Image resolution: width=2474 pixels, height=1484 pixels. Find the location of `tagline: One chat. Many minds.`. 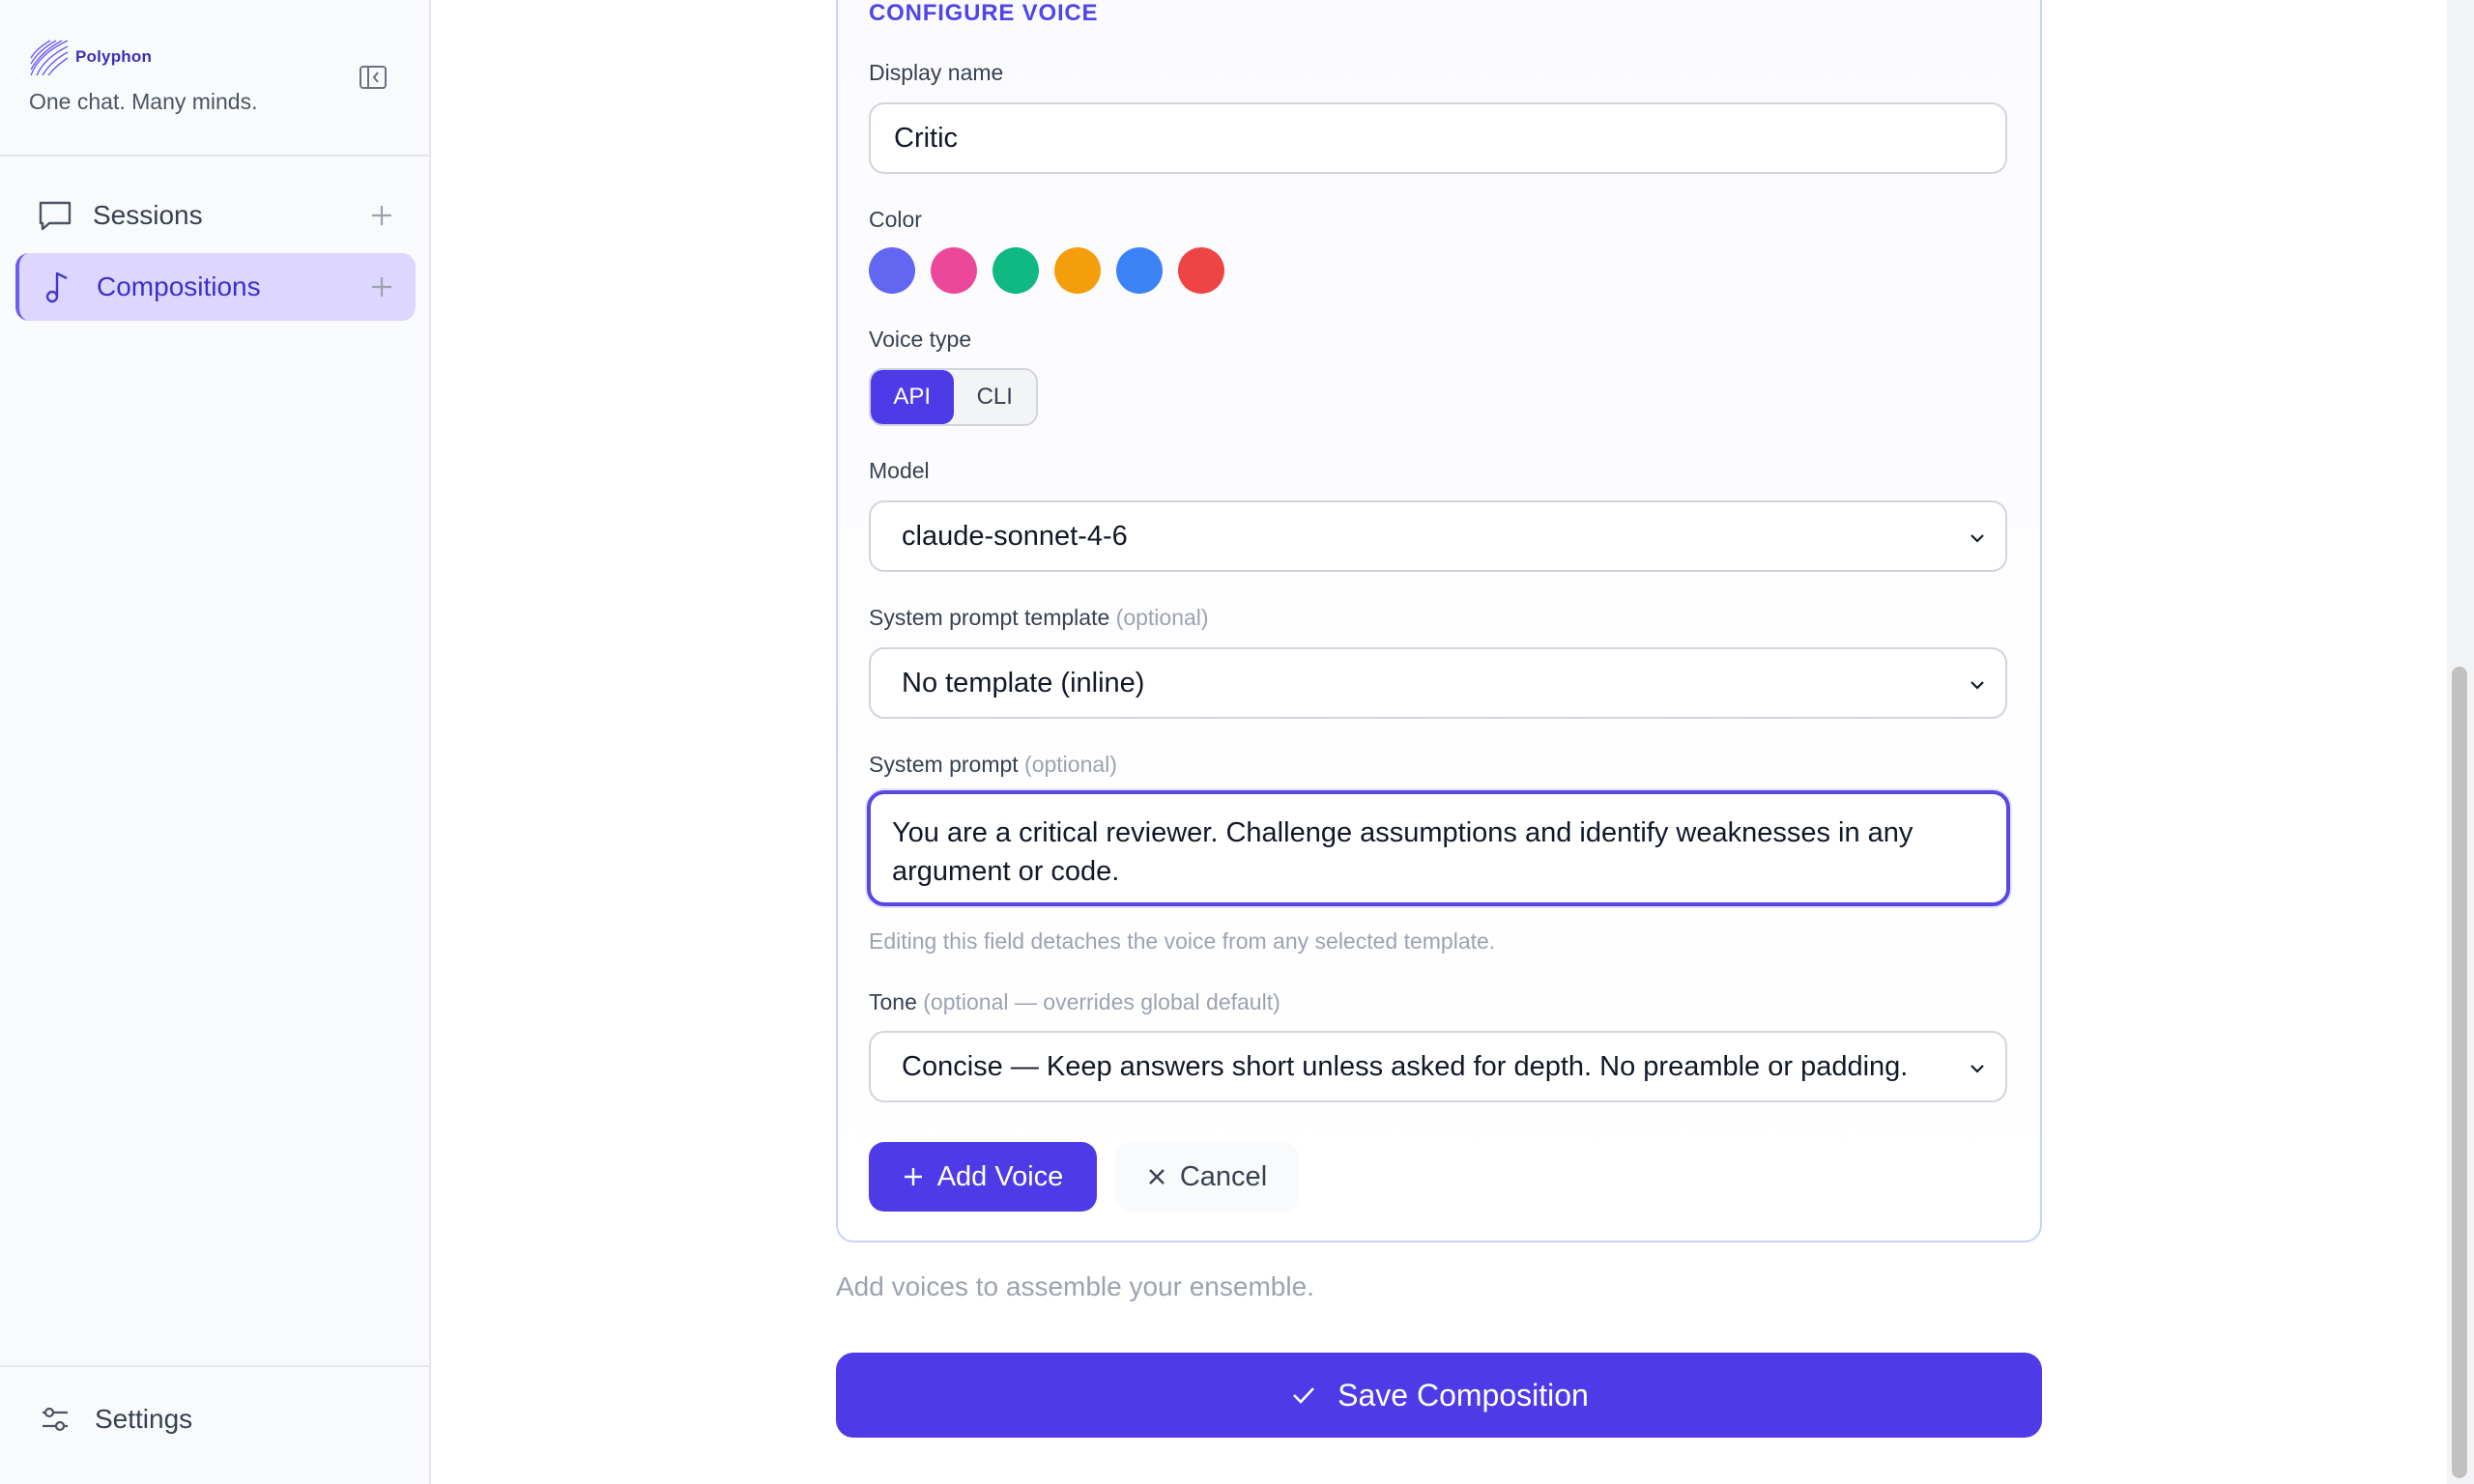

tagline: One chat. Many minds. is located at coordinates (143, 102).